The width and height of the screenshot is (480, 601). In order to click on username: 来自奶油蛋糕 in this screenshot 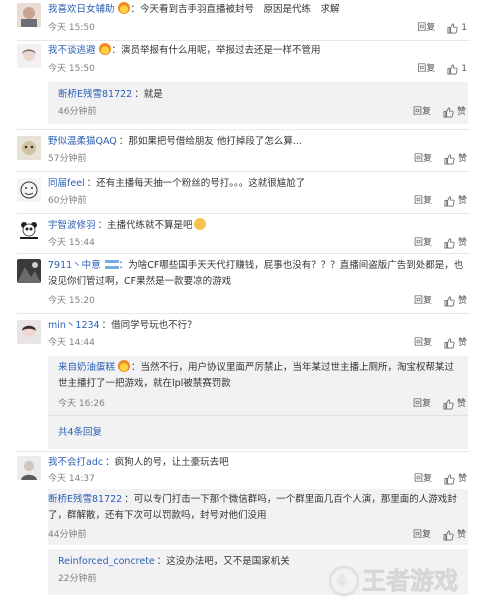, I will do `click(86, 367)`.